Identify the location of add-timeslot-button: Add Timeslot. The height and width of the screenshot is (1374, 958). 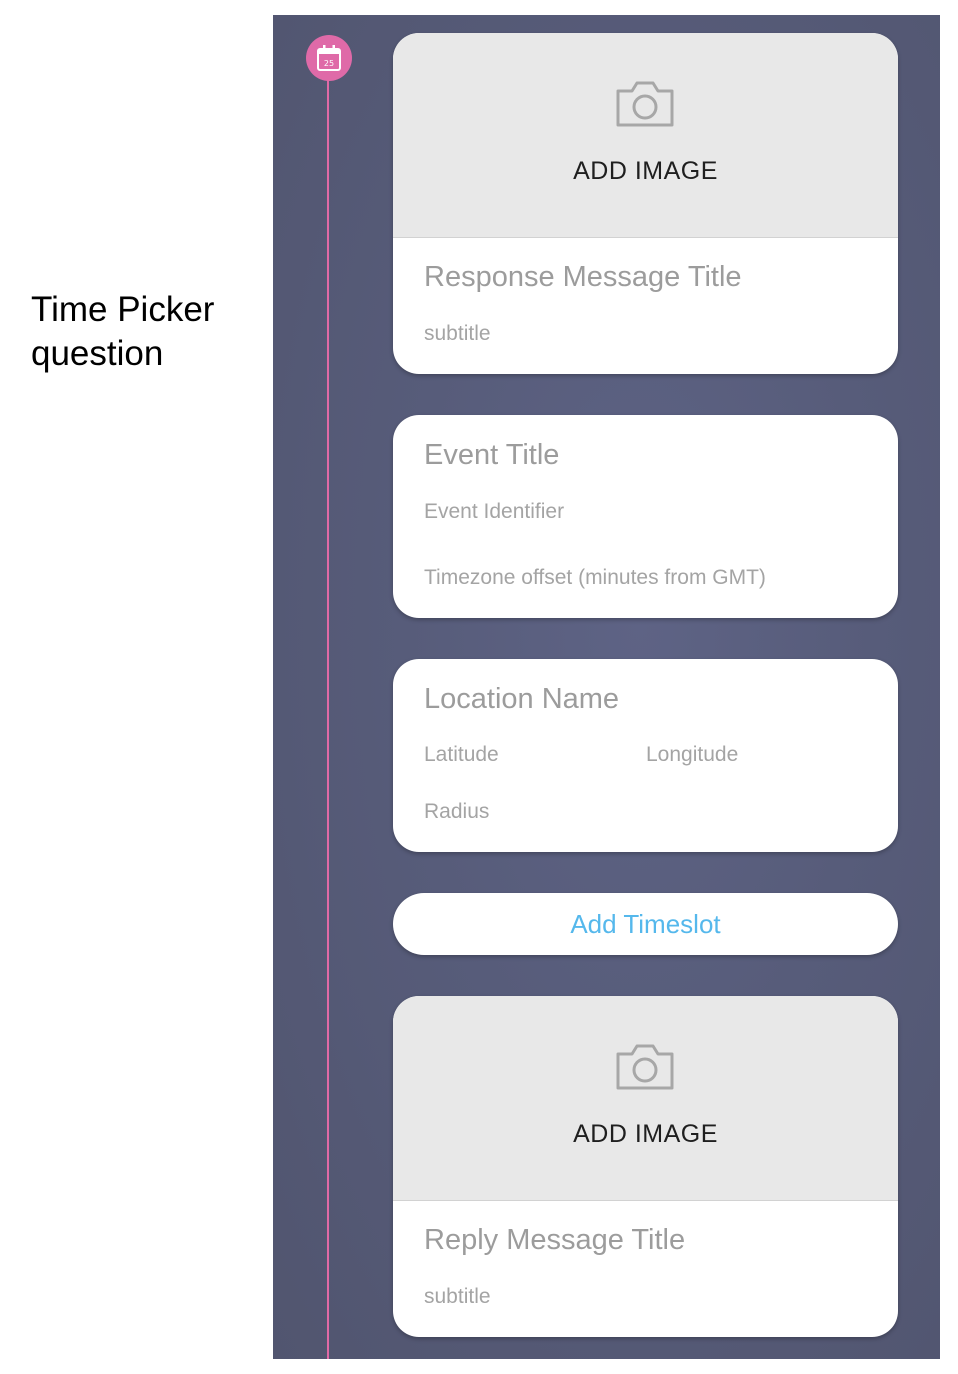
(645, 924).